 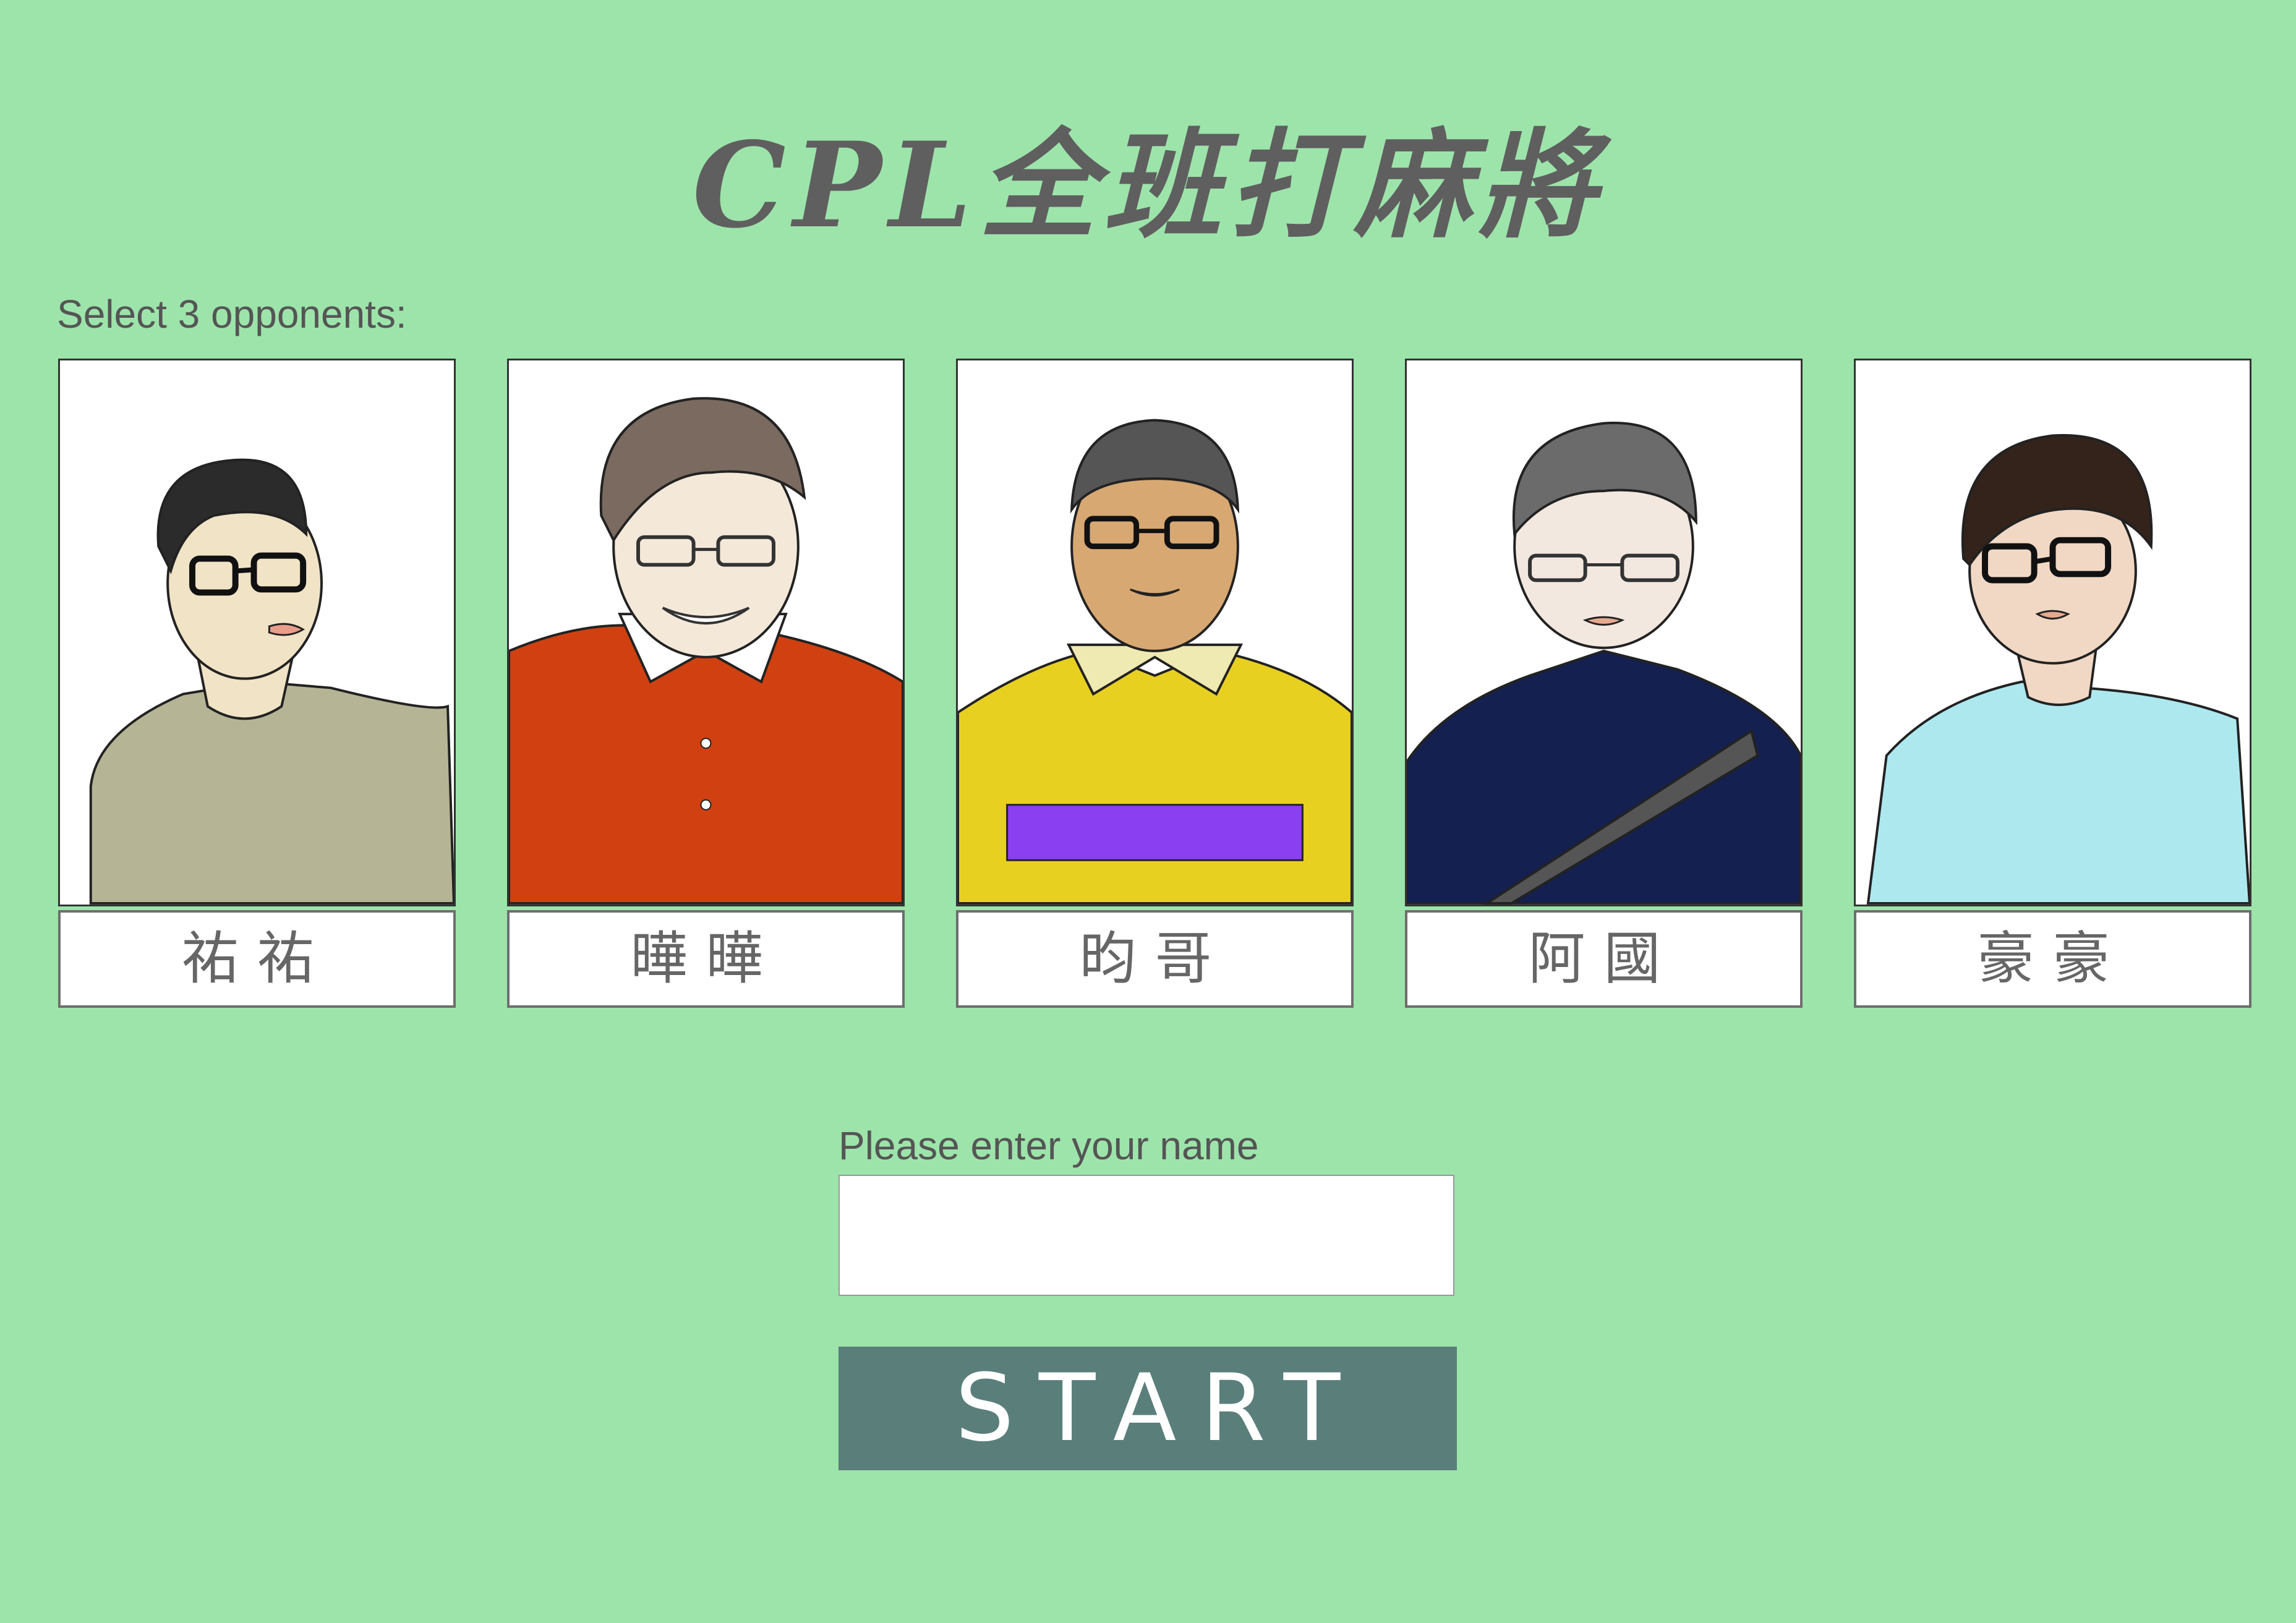 I want to click on select-opponents-label: Select 3 opponents:, so click(x=232, y=314).